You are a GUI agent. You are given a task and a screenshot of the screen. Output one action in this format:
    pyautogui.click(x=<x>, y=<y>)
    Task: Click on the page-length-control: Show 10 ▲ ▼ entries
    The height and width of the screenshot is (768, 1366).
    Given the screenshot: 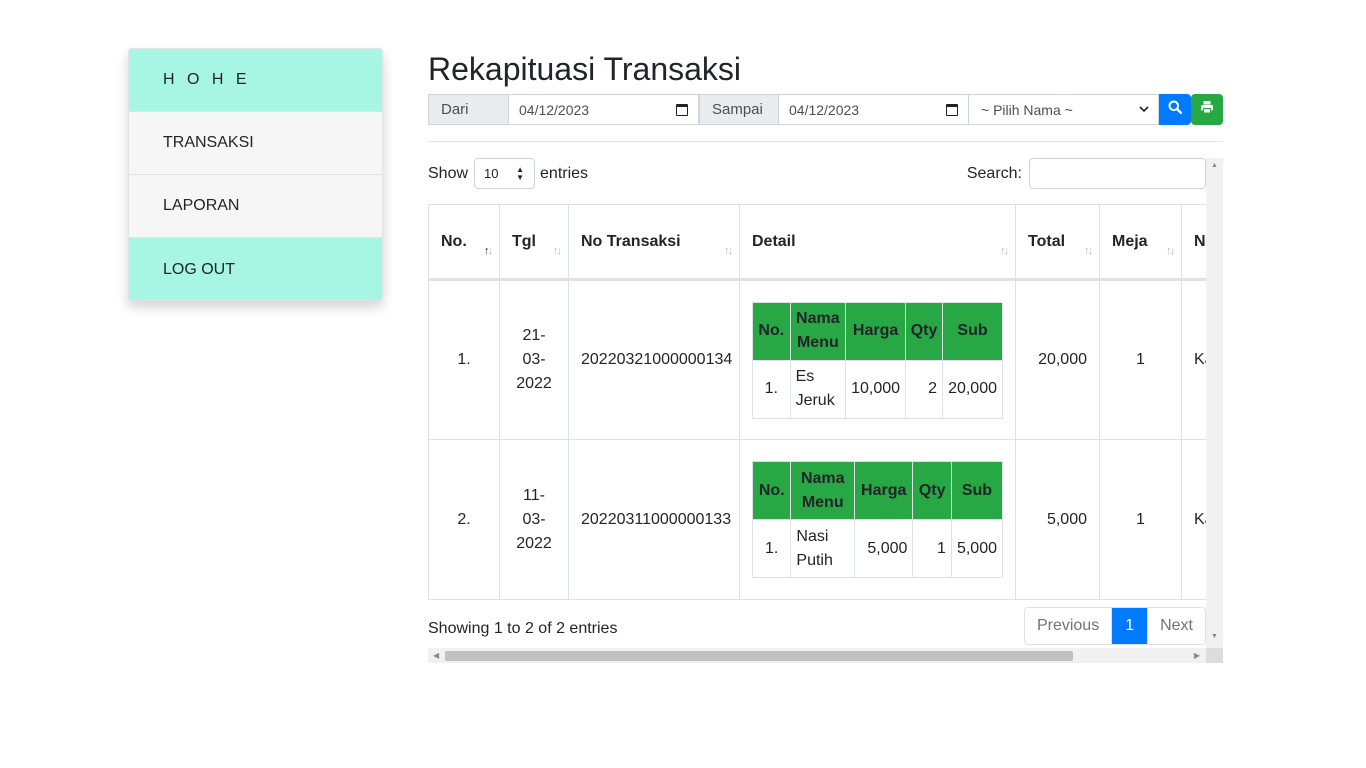 What is the action you would take?
    pyautogui.click(x=508, y=173)
    